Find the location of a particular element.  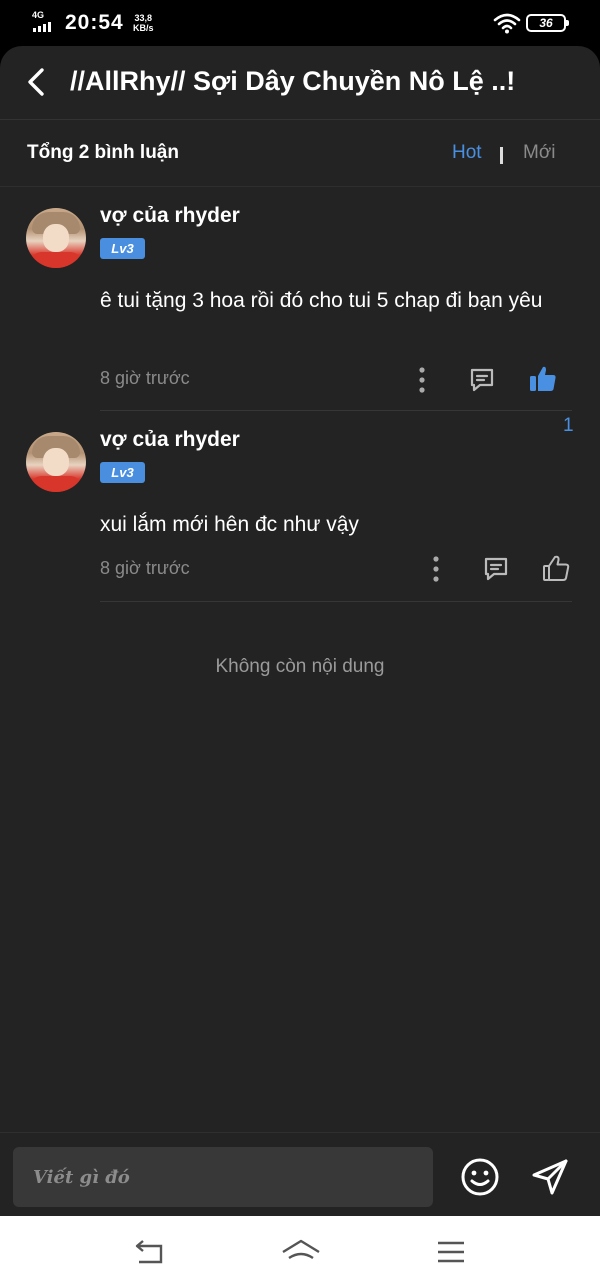

page-title: //AllRhy// Sợi Dây Chuyền Nô Lệ ..! is located at coordinates (293, 81).